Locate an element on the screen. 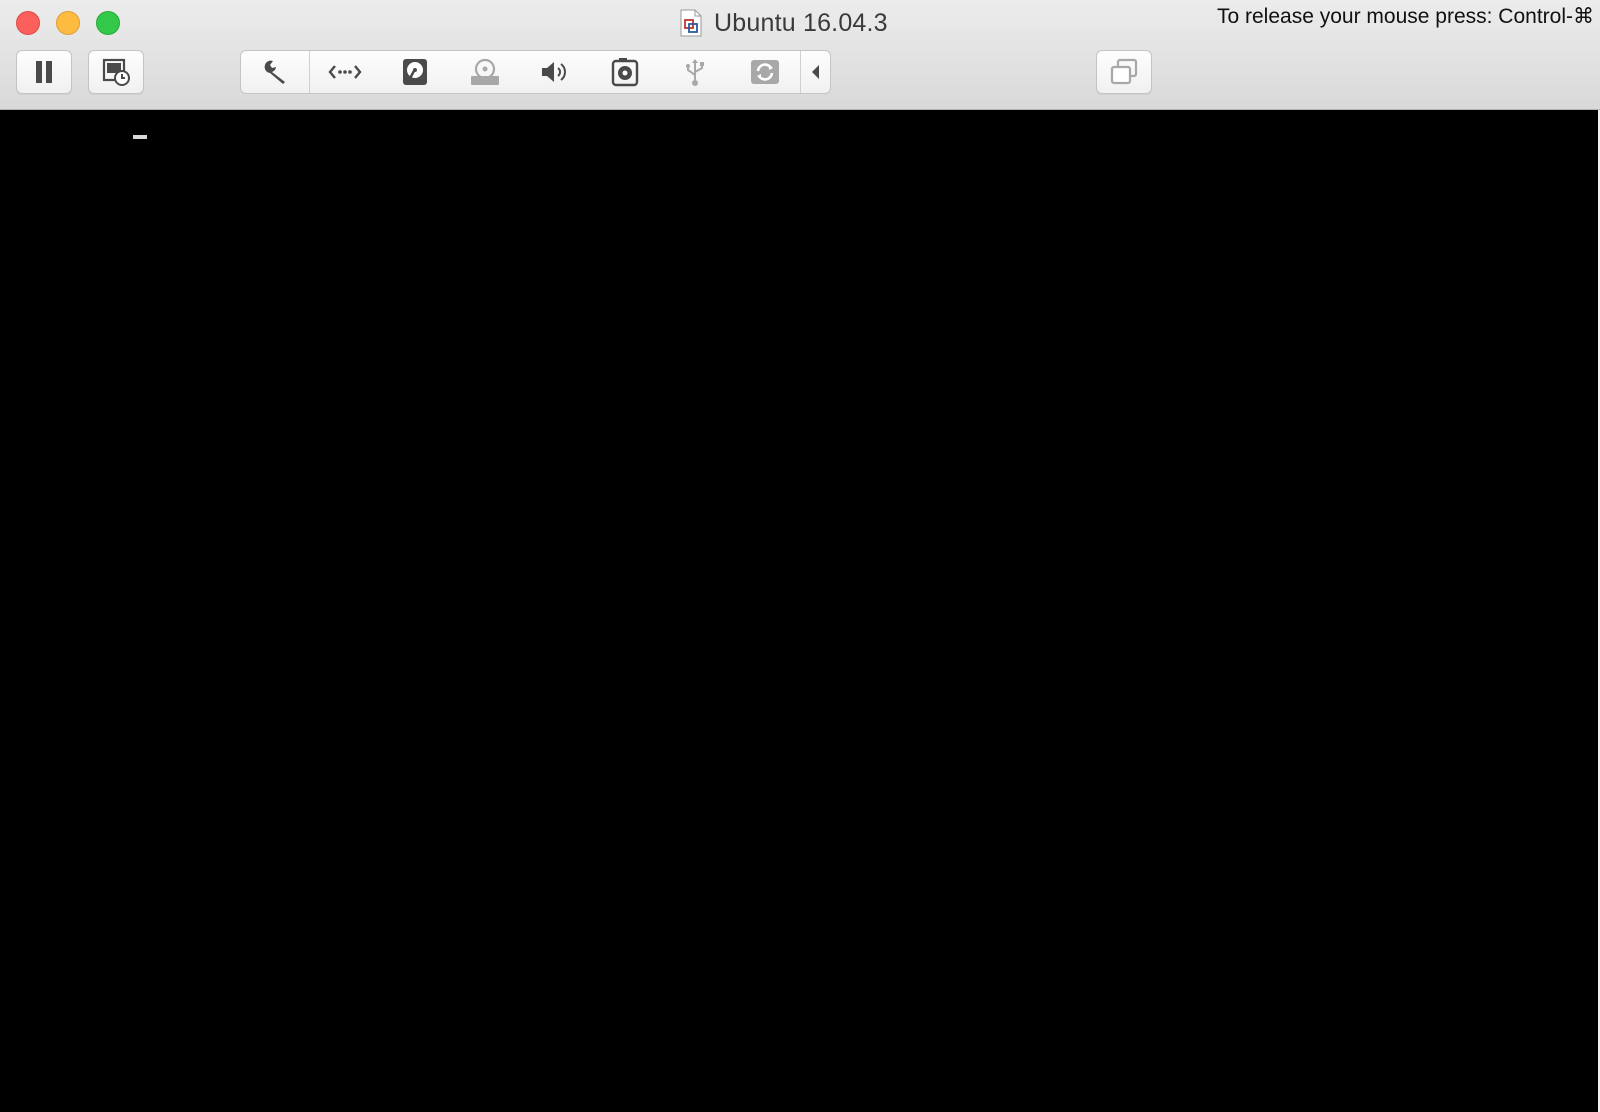 Image resolution: width=1600 pixels, height=1112 pixels. snapshot-icon is located at coordinates (116, 72).